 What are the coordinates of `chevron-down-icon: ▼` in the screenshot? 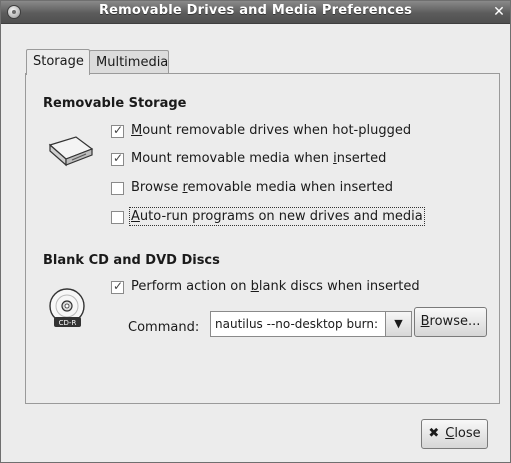 It's located at (398, 324).